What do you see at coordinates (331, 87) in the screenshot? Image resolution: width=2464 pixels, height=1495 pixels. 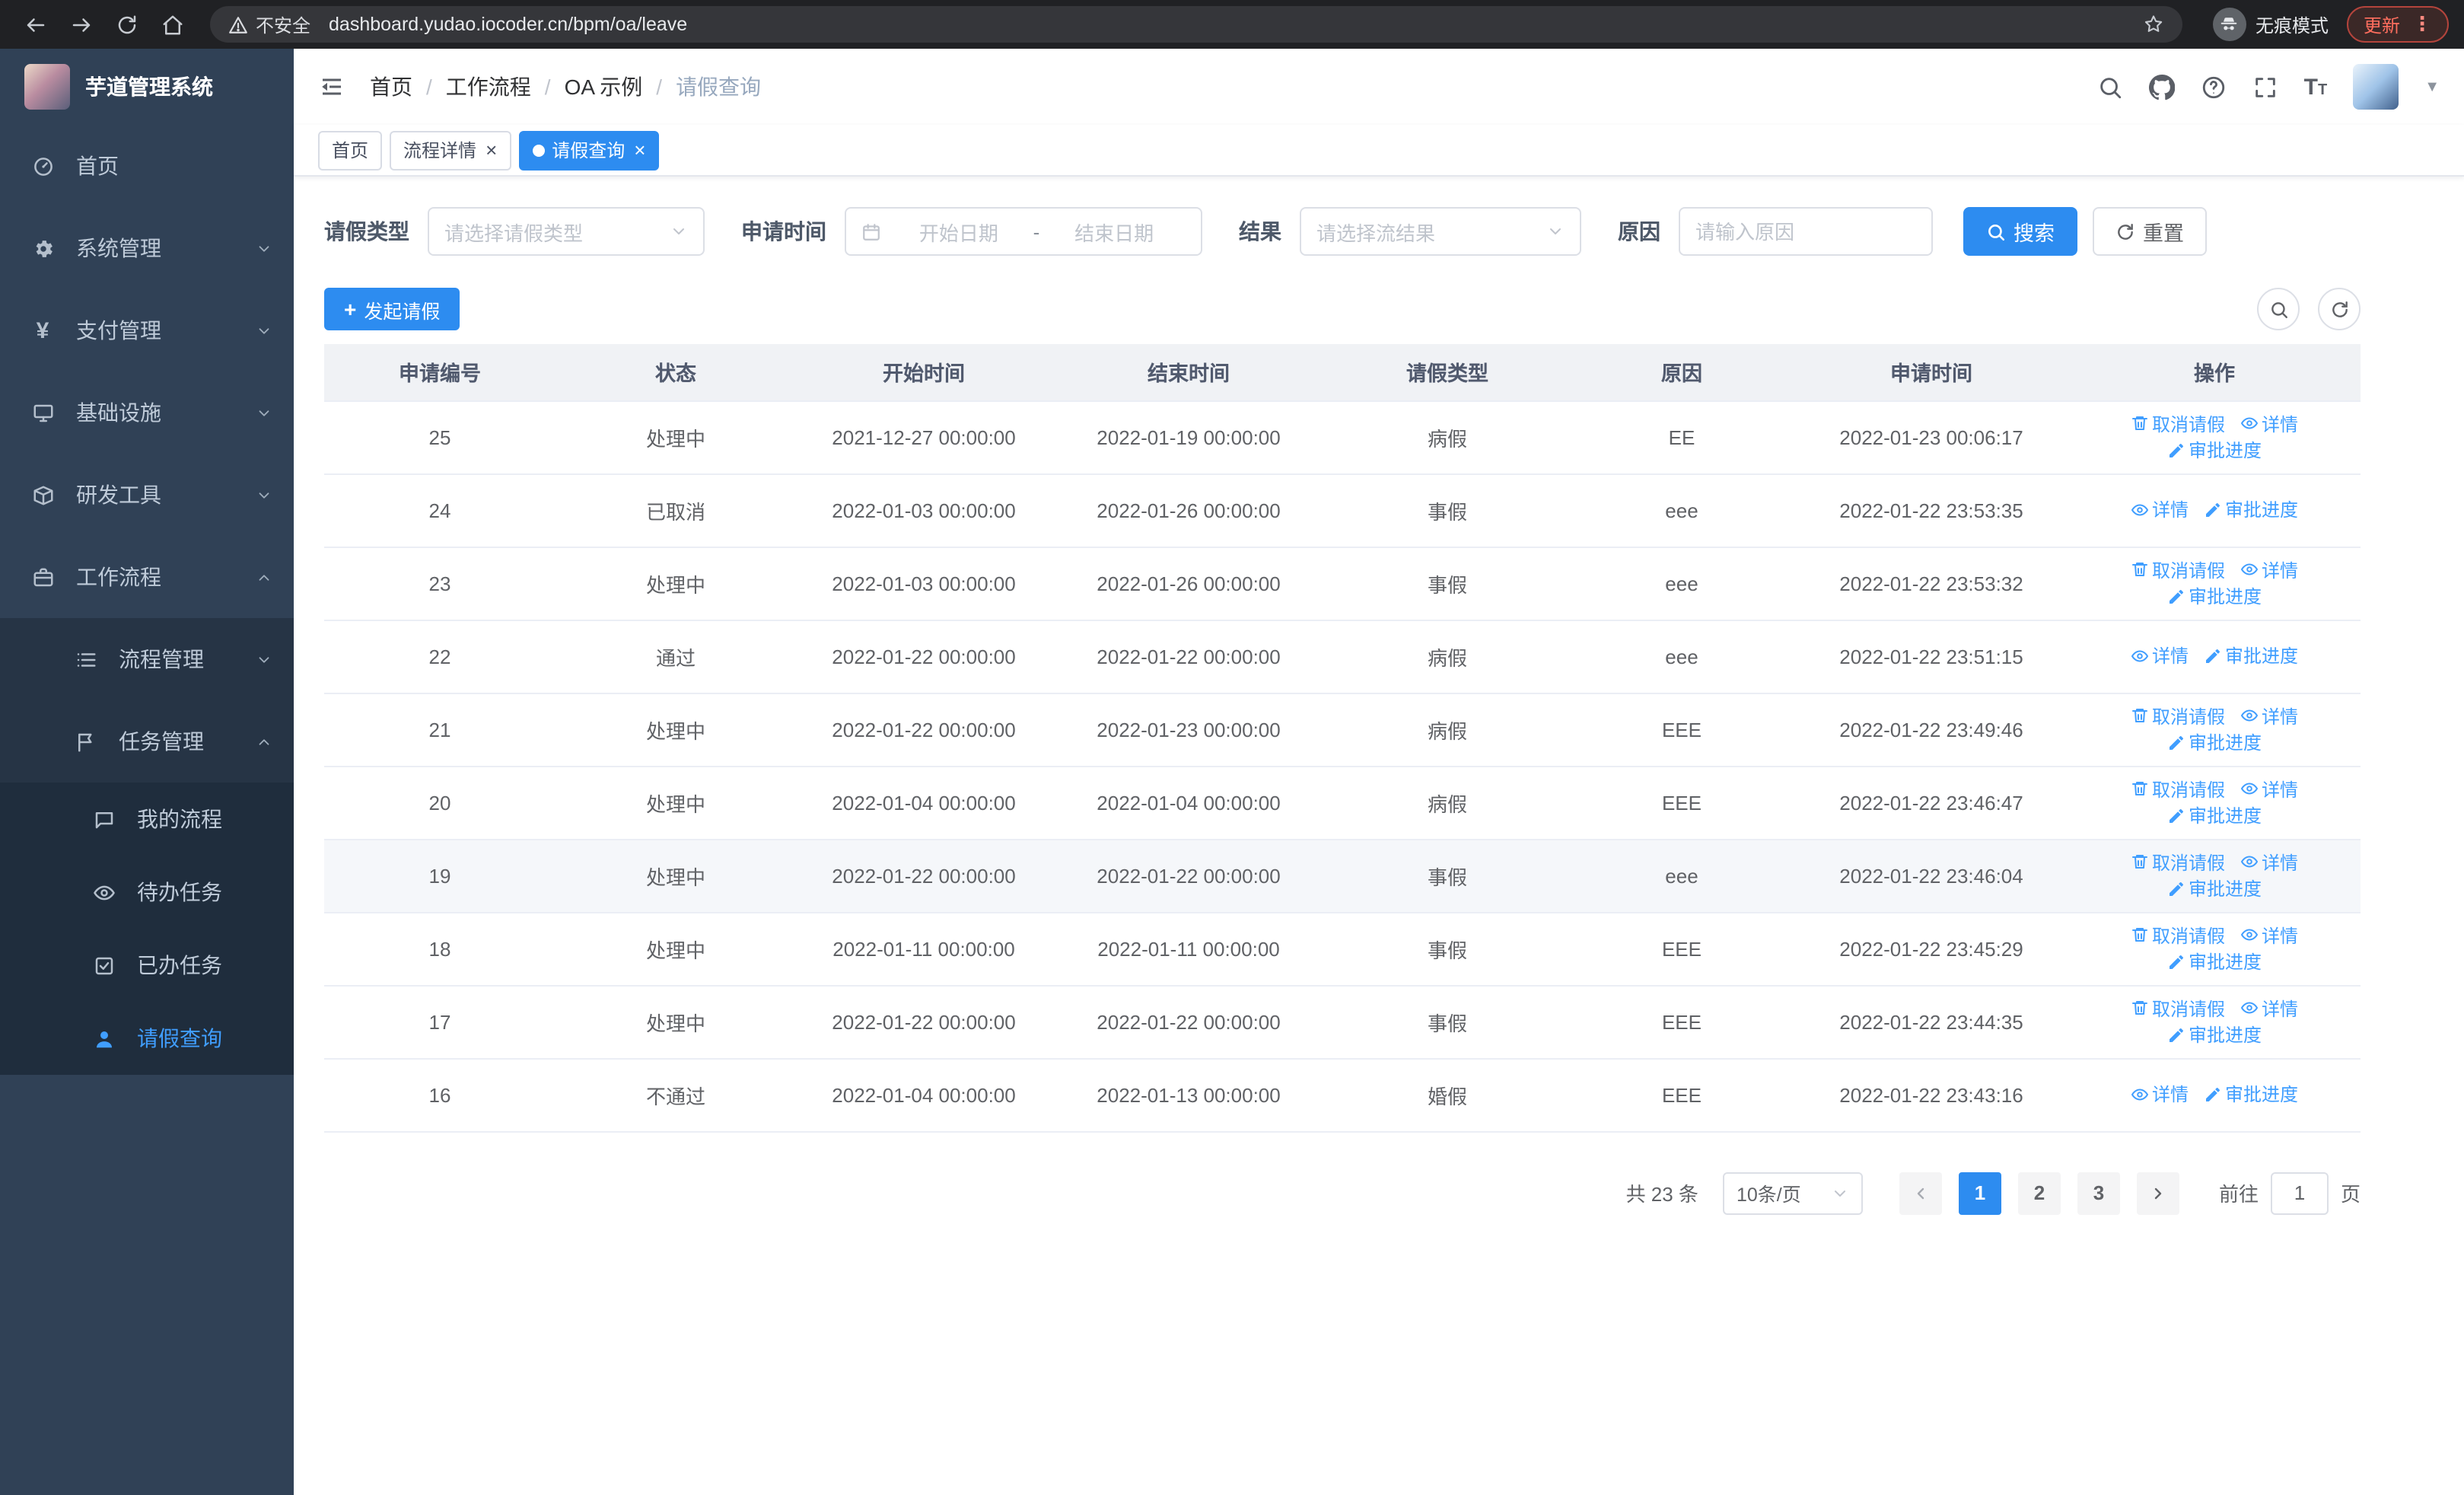 I see `hamburger-icon` at bounding box center [331, 87].